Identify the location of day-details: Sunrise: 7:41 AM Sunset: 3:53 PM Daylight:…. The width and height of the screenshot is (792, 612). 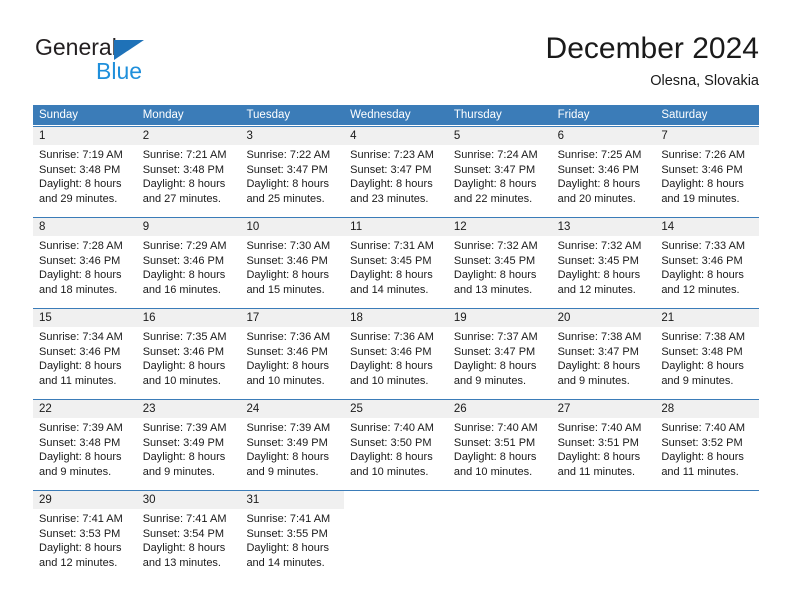
(85, 539).